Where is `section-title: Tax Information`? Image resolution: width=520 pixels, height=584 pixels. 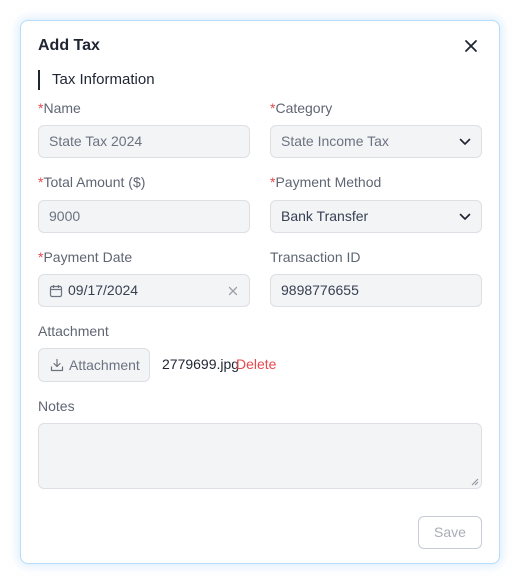 section-title: Tax Information is located at coordinates (96, 80).